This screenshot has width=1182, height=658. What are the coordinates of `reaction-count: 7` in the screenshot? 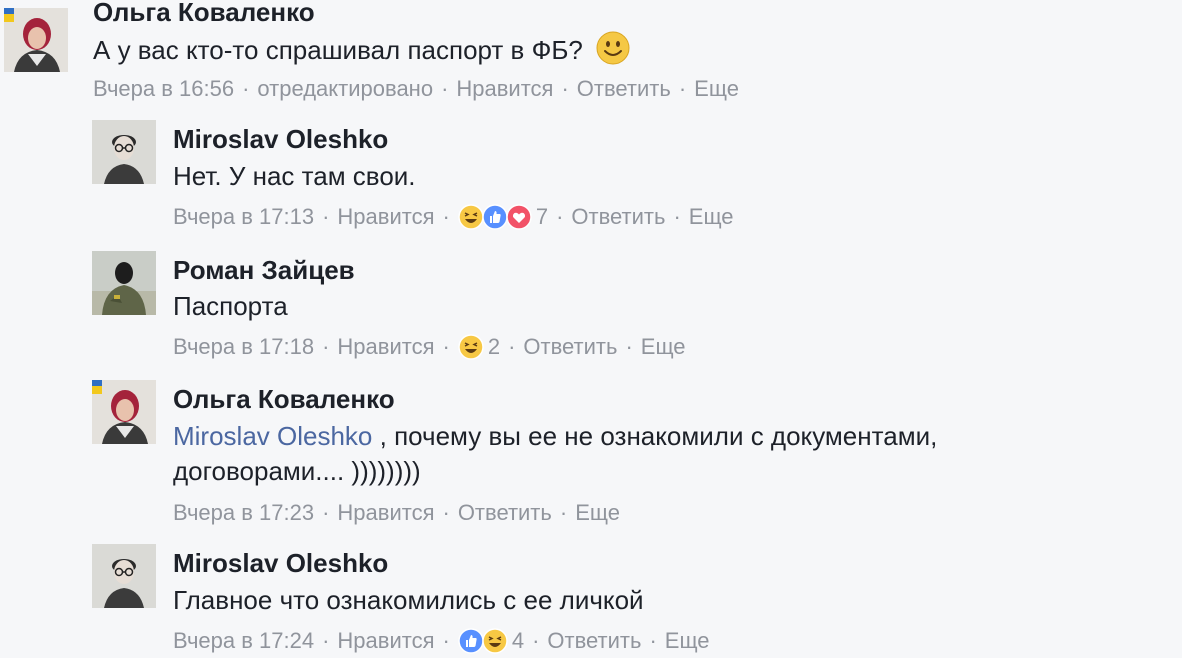 It's located at (542, 216).